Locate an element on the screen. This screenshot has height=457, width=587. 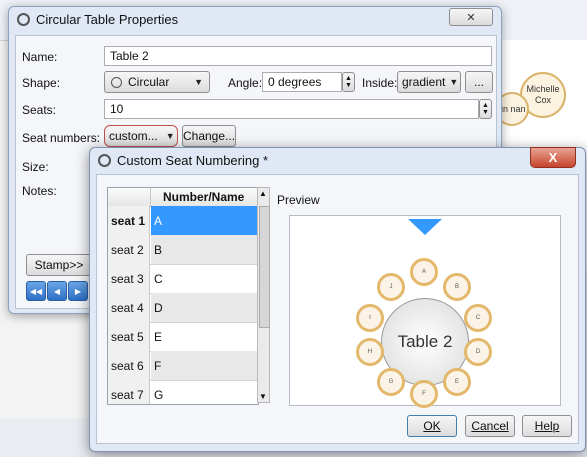
table-row: seat 7 G is located at coordinates (183, 392).